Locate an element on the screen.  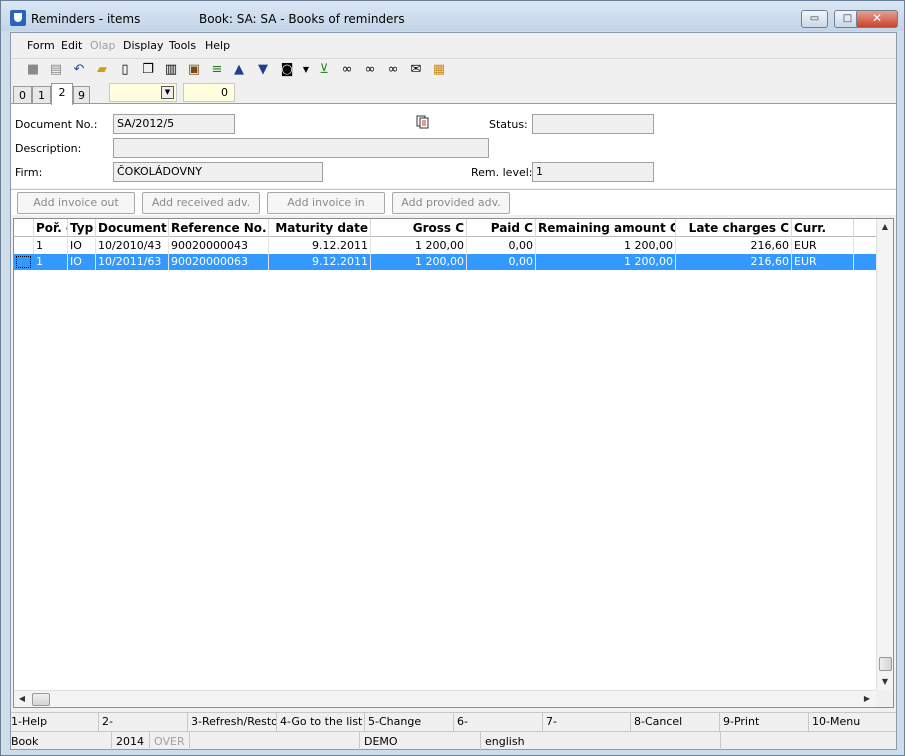
fkey-2: 2- is located at coordinates (143, 722).